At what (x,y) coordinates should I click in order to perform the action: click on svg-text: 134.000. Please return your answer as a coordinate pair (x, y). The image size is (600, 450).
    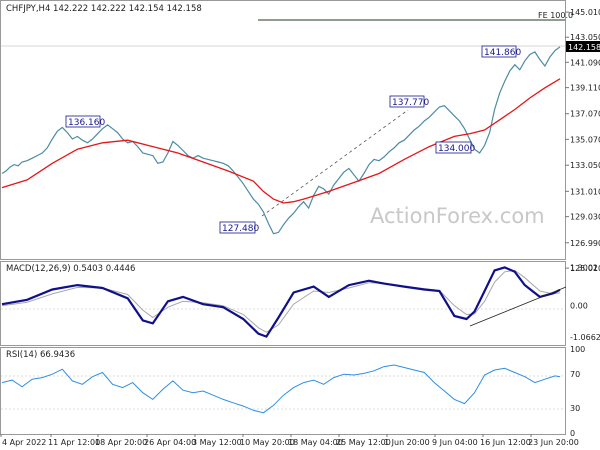
    Looking at the image, I should click on (456, 149).